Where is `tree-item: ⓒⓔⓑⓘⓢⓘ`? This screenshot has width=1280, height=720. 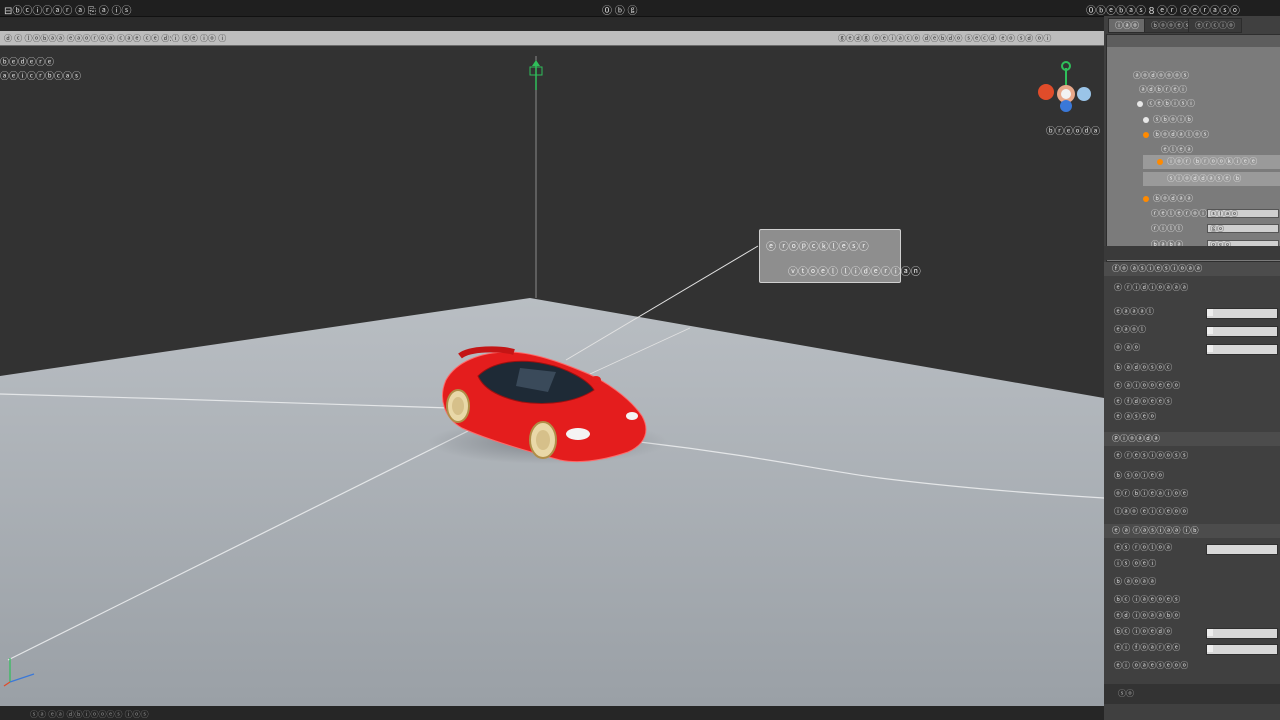 tree-item: ⓒⓔⓑⓘⓢⓘ is located at coordinates (1166, 104).